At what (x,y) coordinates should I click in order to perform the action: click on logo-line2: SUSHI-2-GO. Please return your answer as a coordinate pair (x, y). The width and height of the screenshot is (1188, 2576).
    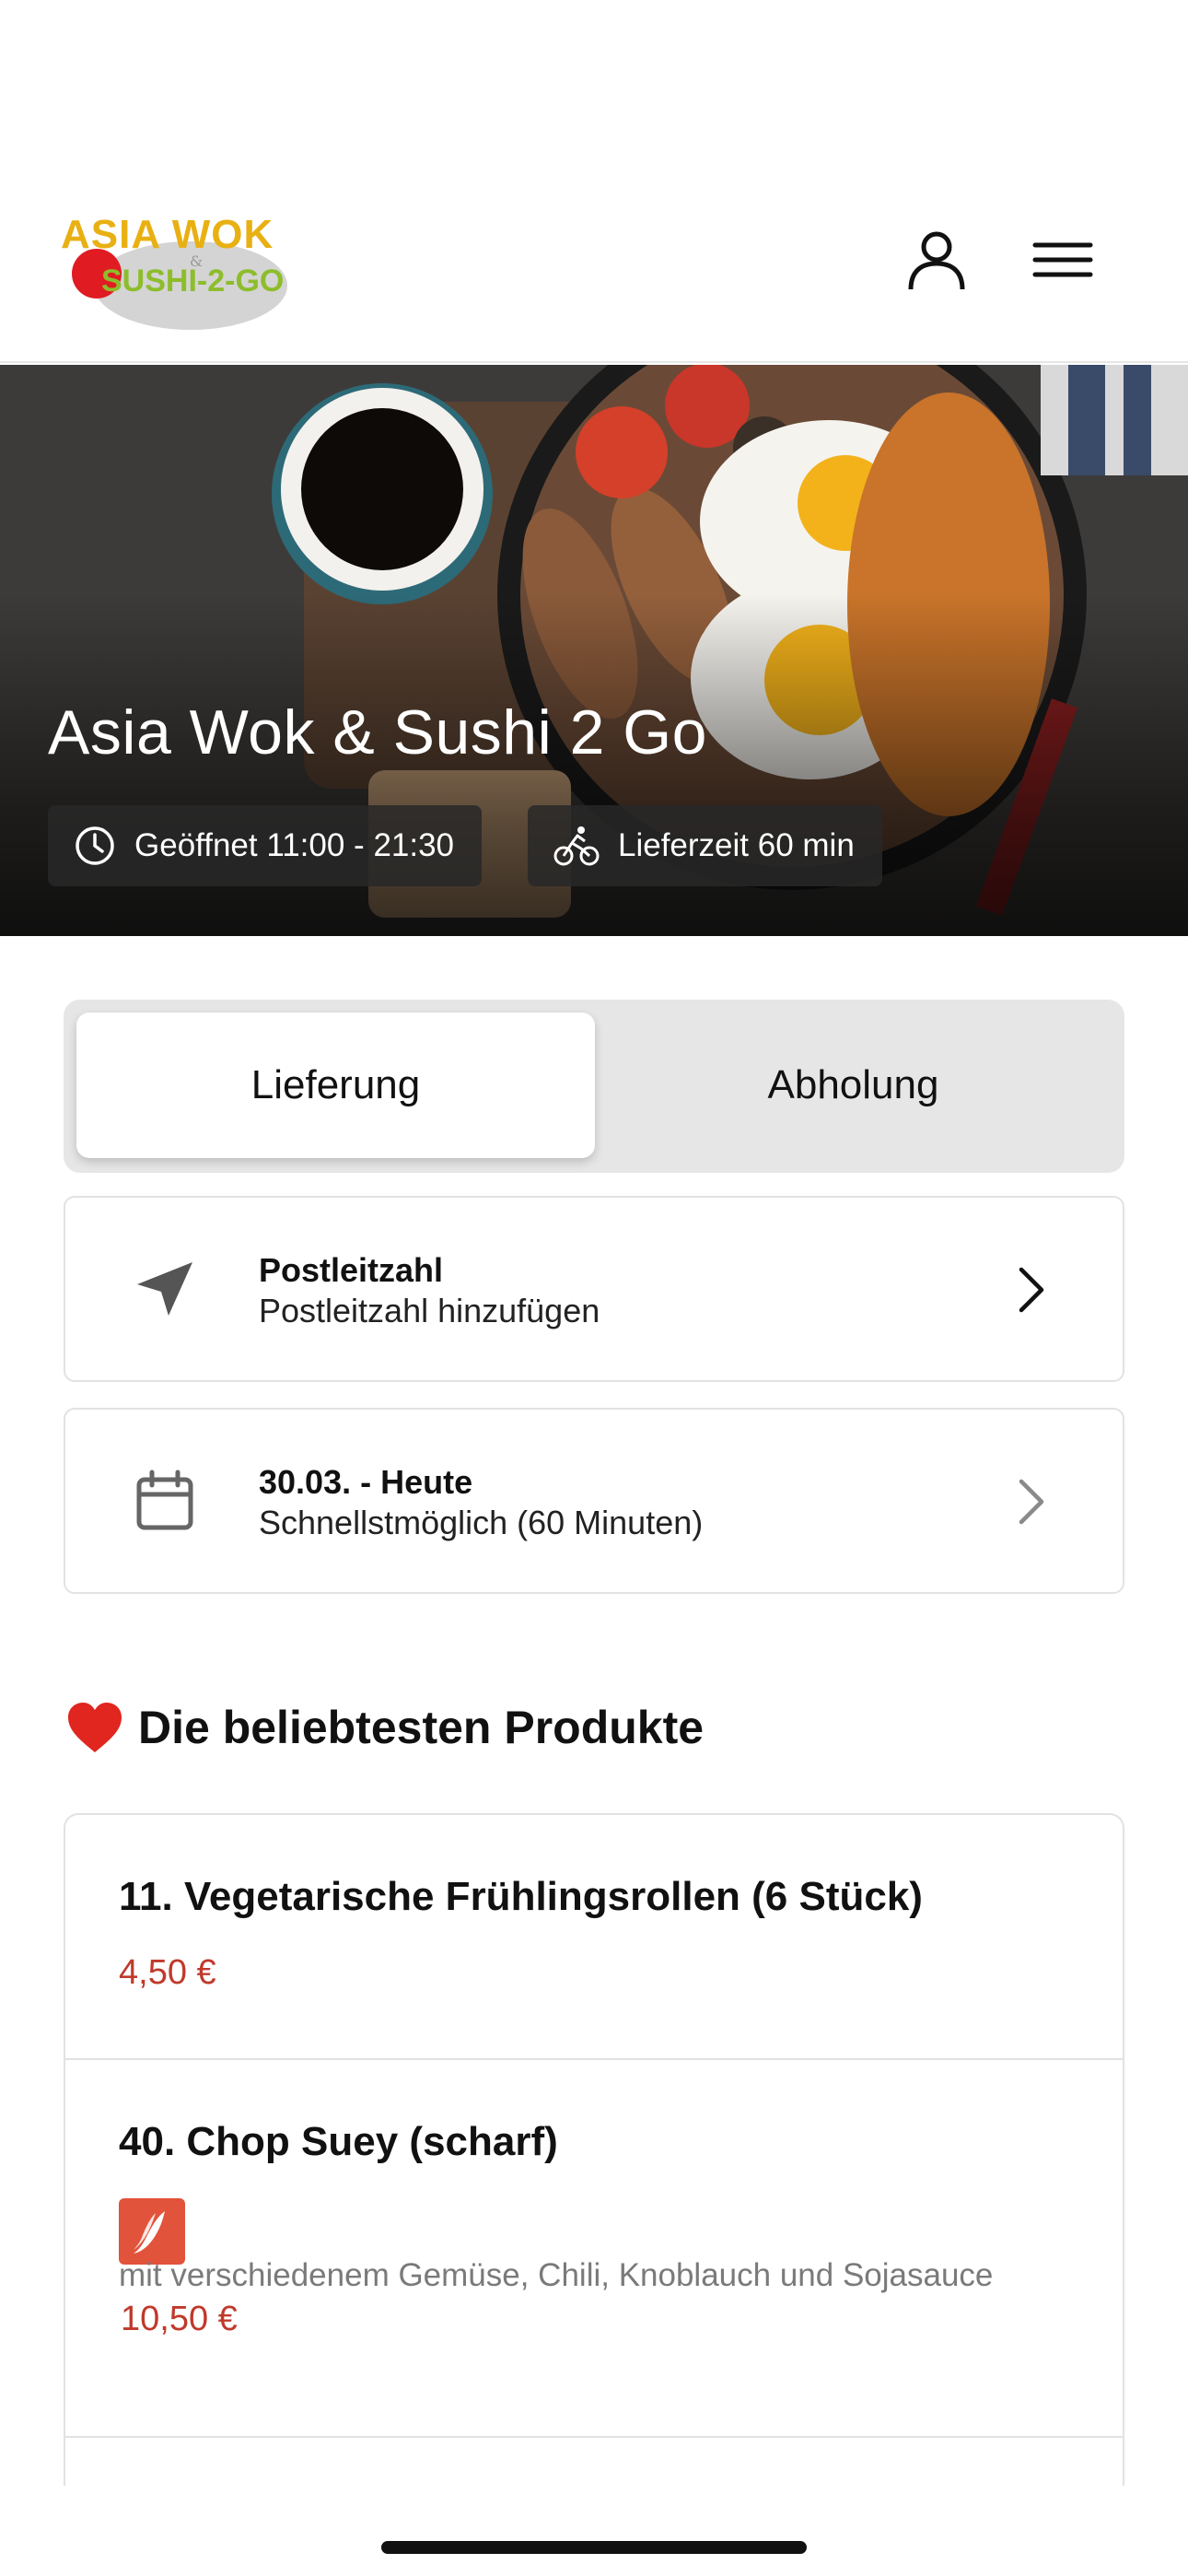
    Looking at the image, I should click on (193, 281).